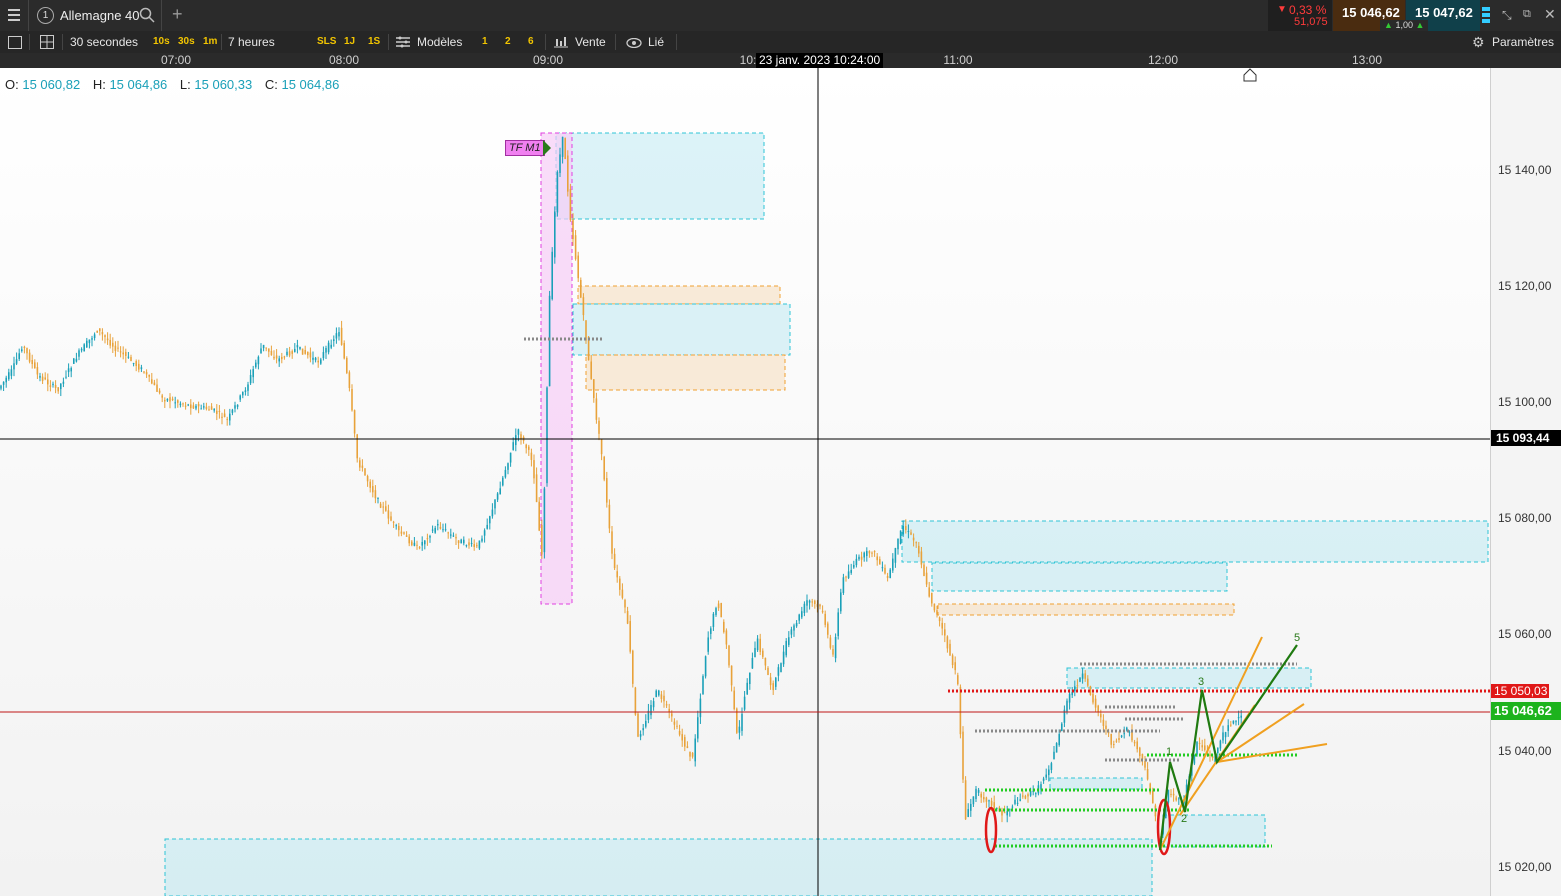  What do you see at coordinates (177, 14) in the screenshot?
I see `add-tab-icon: +` at bounding box center [177, 14].